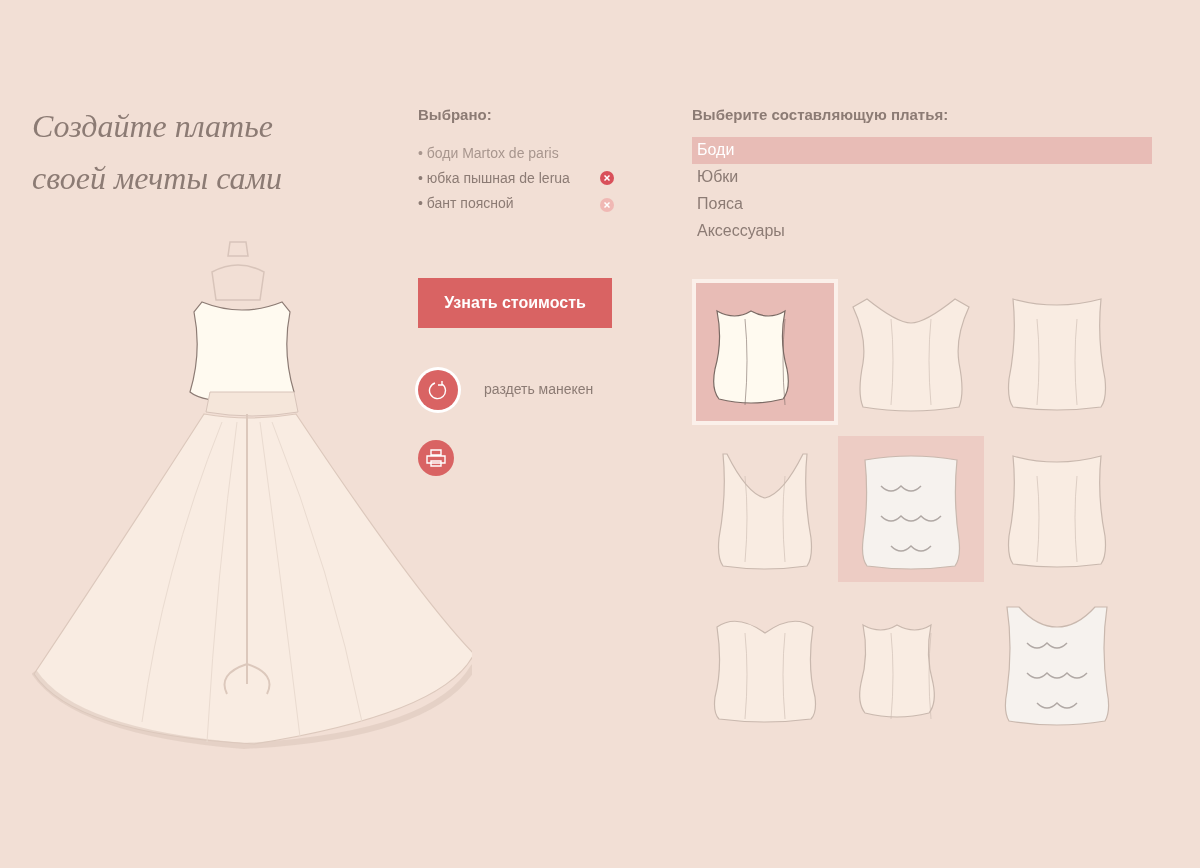 This screenshot has width=1200, height=868. I want to click on selected-heading: Выбрано:, so click(455, 115).